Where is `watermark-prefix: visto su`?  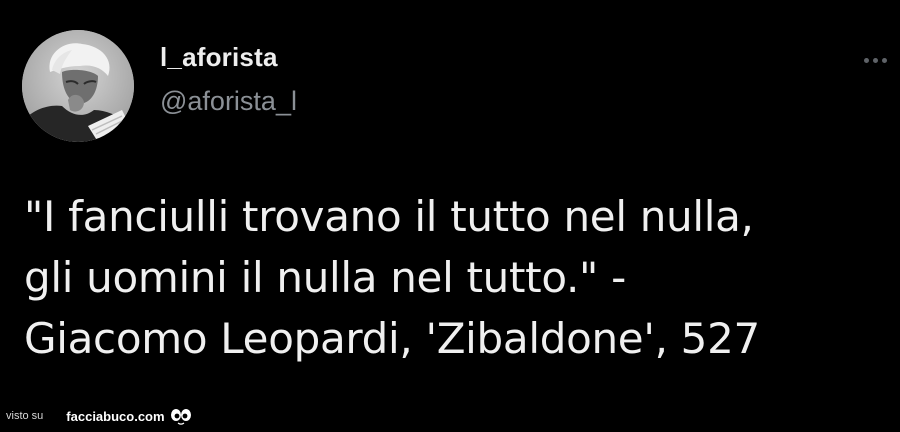 watermark-prefix: visto su is located at coordinates (25, 416).